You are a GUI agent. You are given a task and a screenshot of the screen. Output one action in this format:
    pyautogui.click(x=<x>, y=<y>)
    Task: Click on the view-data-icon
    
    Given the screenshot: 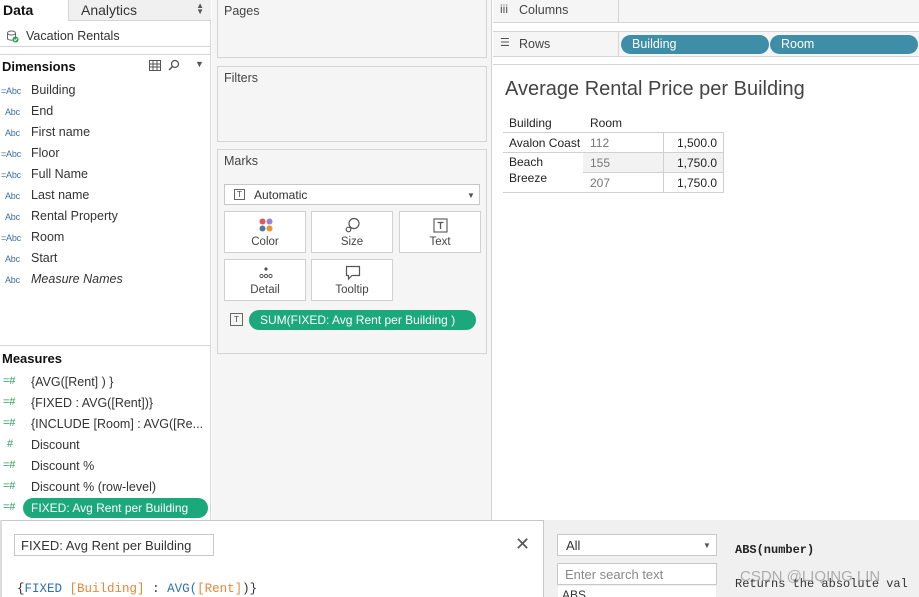 What is the action you would take?
    pyautogui.click(x=155, y=65)
    